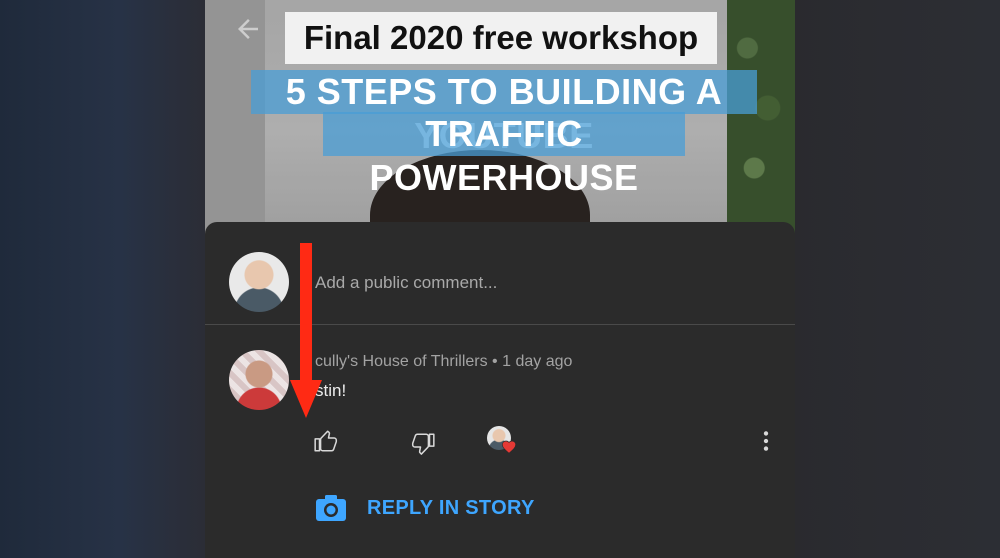  I want to click on creator-heart-badge, so click(503, 442).